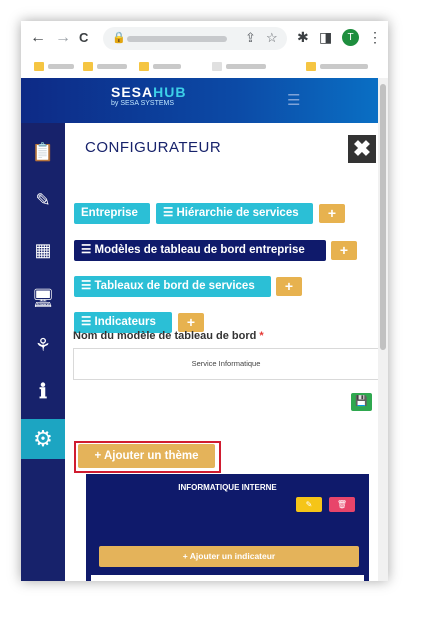 The height and width of the screenshot is (623, 431). I want to click on delete-theme-icon: 🗑, so click(342, 504).